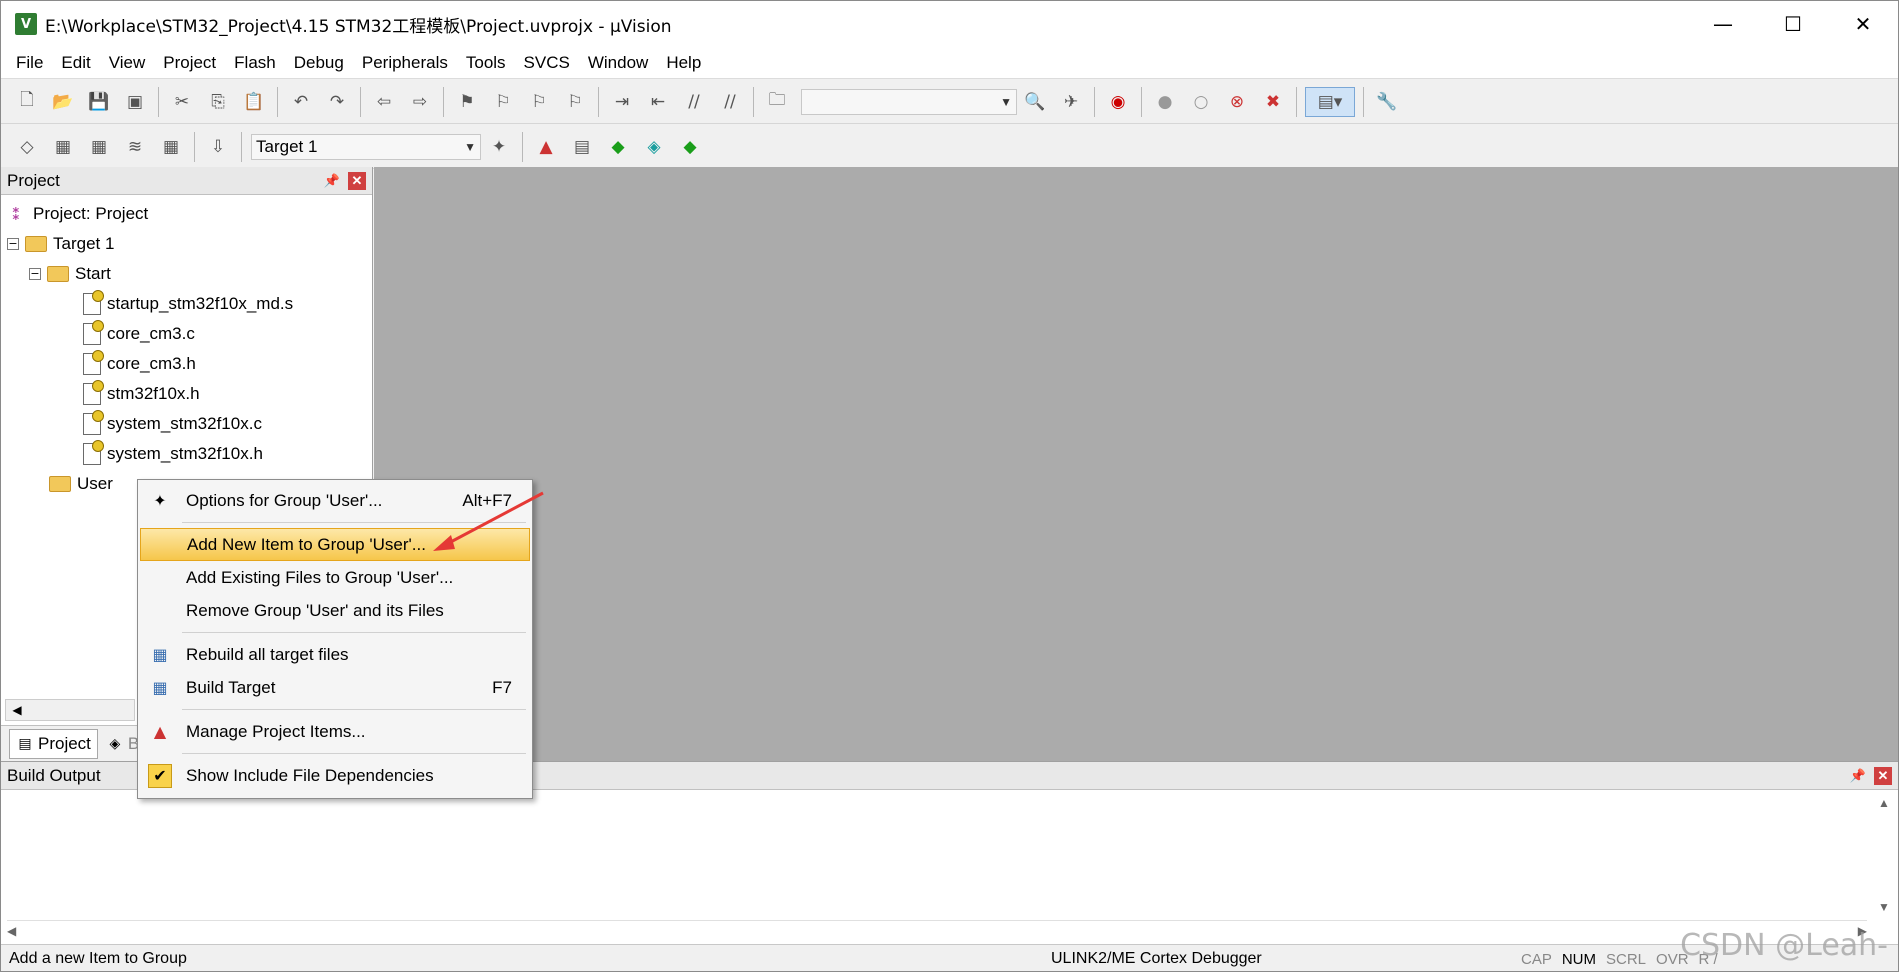  I want to click on status-flag-cap: CAP, so click(1536, 959).